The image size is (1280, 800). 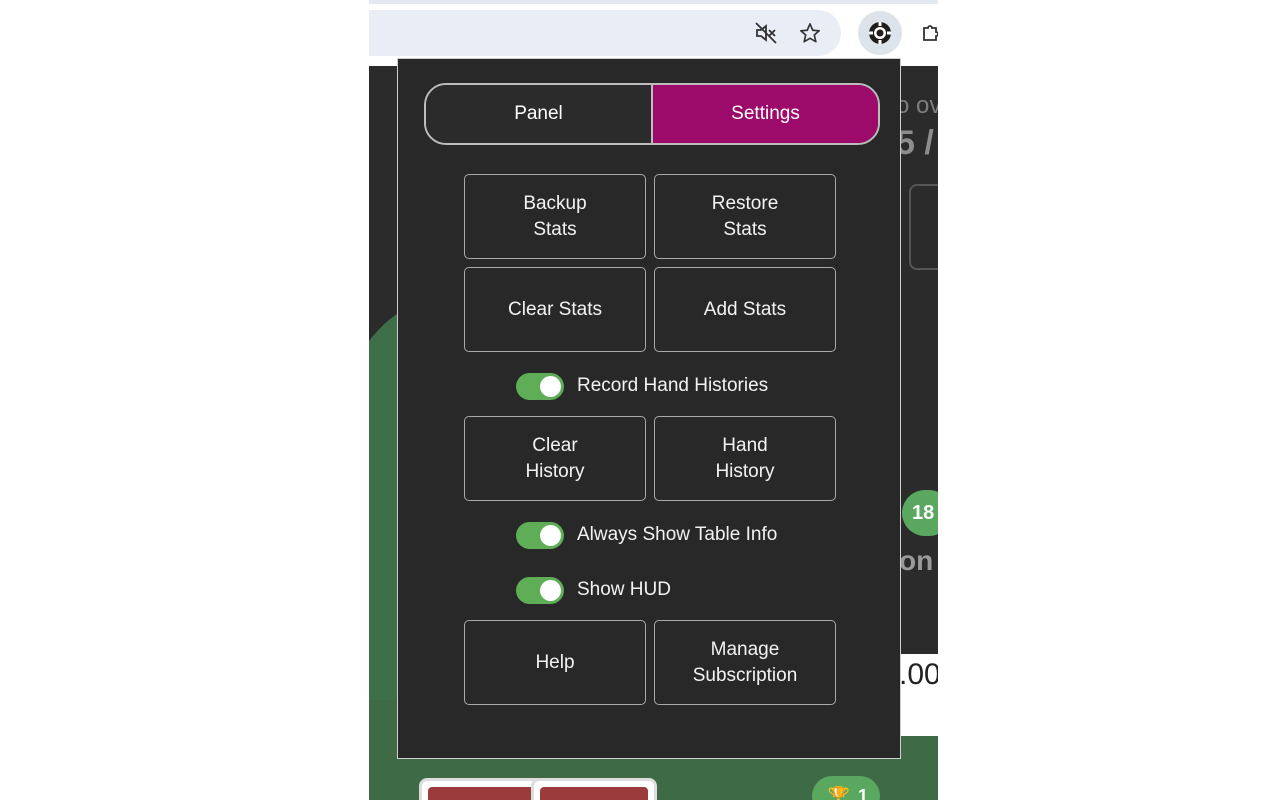 What do you see at coordinates (810, 33) in the screenshot?
I see `star-icon` at bounding box center [810, 33].